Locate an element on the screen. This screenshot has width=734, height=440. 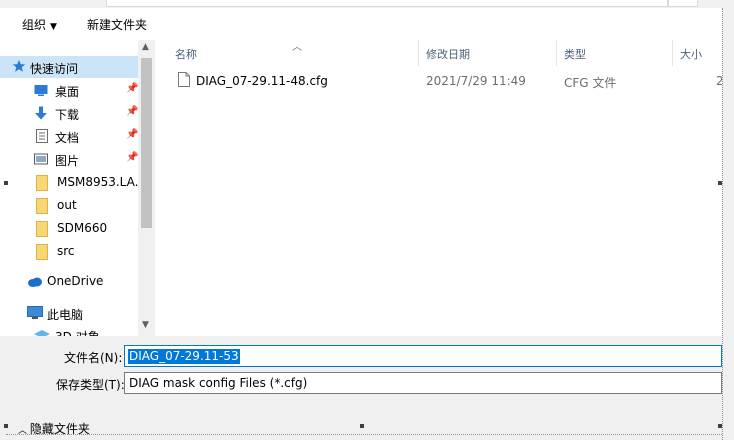
filename-value: DIAG_07-29.11-53 is located at coordinates (184, 356).